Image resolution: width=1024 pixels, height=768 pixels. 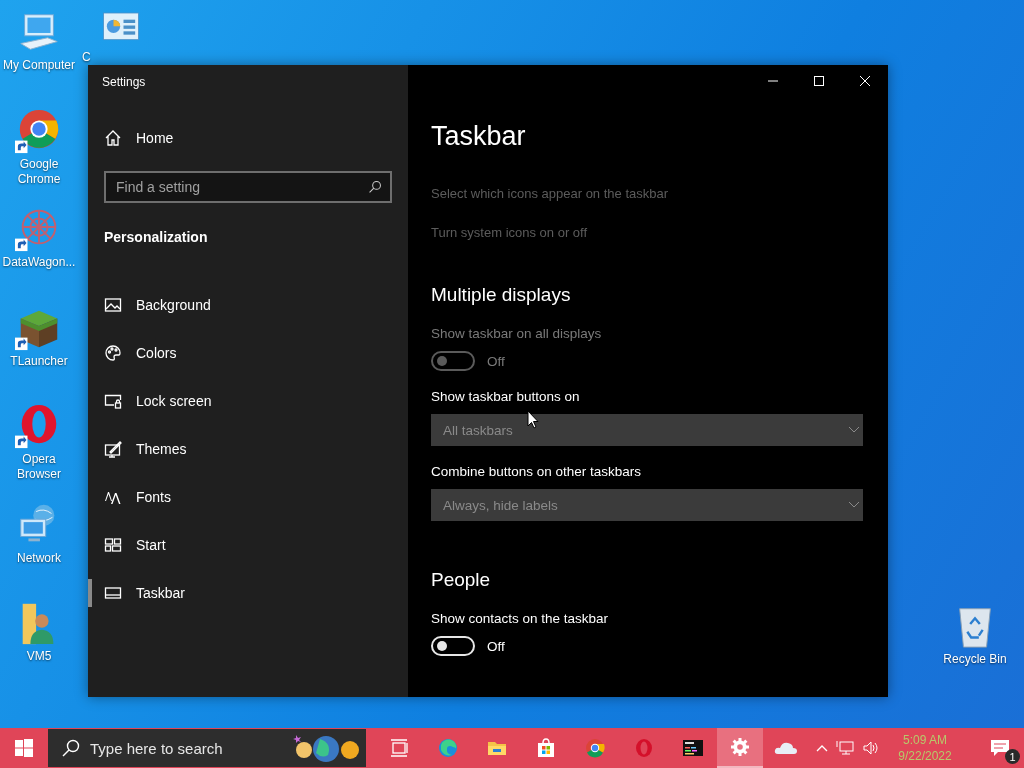 I want to click on icon-label: VM5, so click(x=39, y=656).